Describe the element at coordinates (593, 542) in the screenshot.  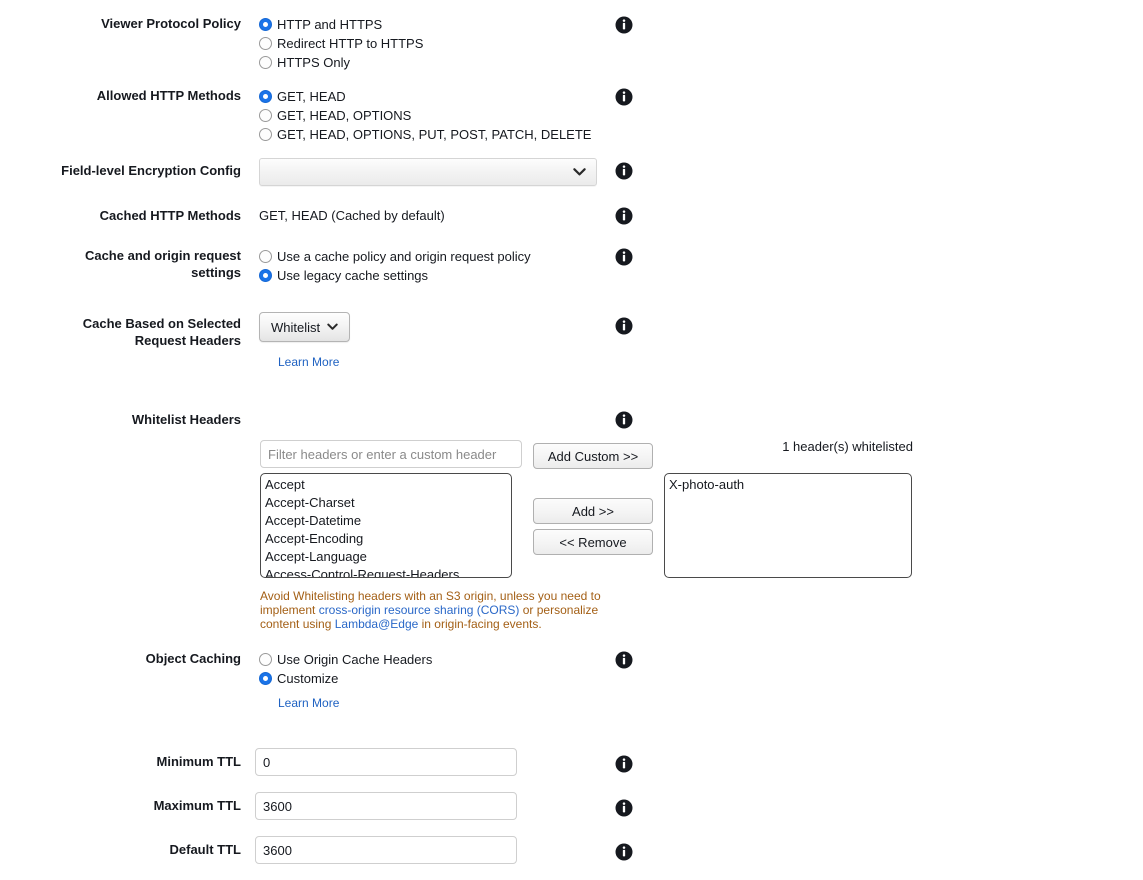
I see `remove-header-button: << Remove` at that location.